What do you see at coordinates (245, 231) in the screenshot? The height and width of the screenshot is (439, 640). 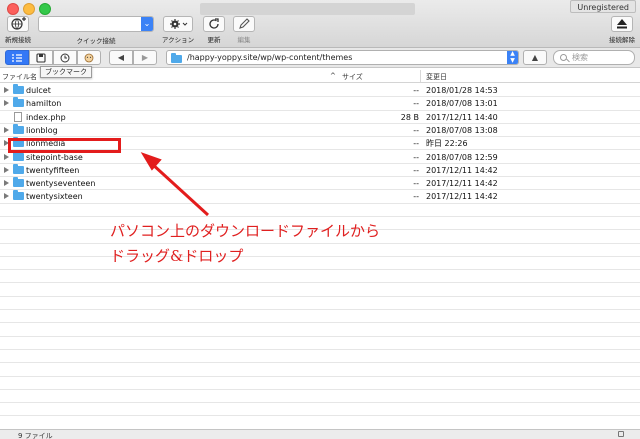 I see `annotation-line-1: パソコン上のダウンロードファイルから` at bounding box center [245, 231].